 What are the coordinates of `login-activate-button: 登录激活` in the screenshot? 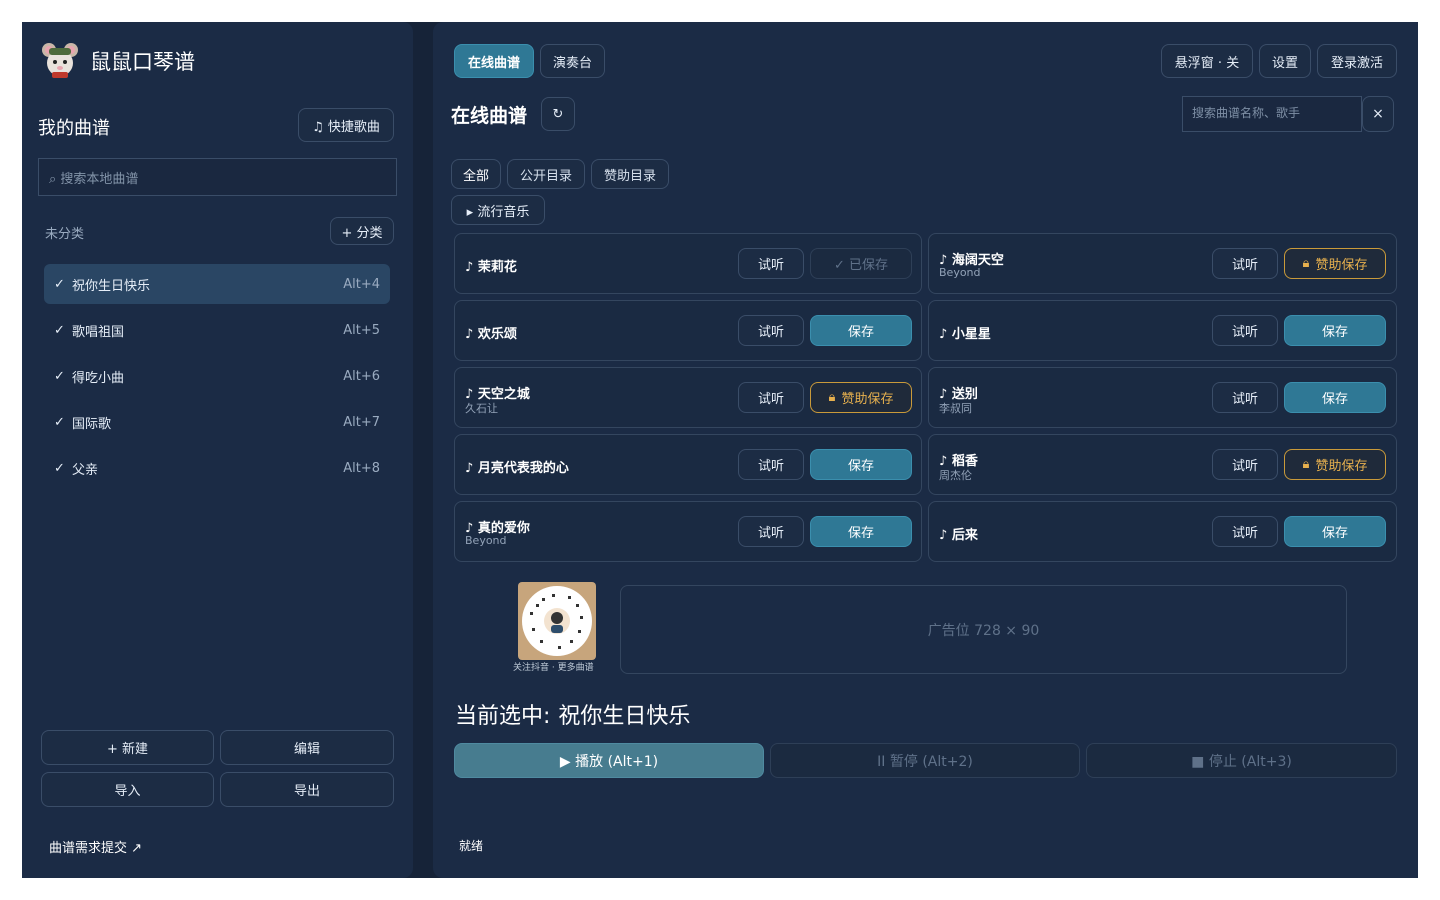 It's located at (1357, 61).